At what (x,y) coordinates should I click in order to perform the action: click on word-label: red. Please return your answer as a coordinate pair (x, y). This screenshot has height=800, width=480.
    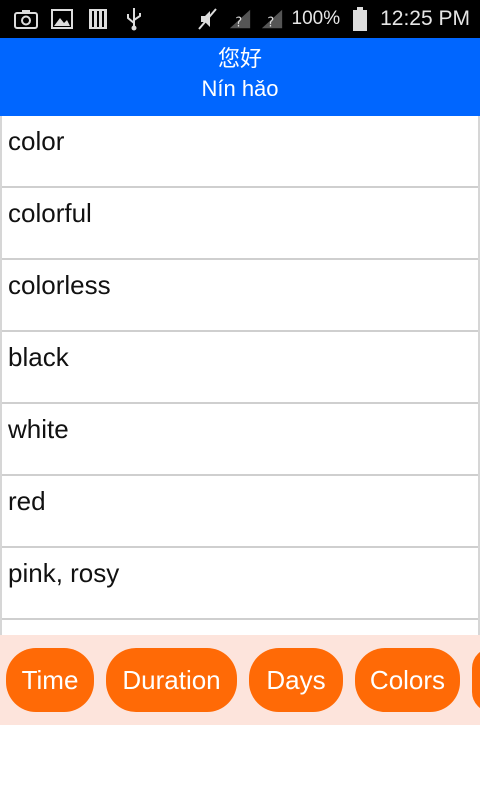
    Looking at the image, I should click on (27, 501).